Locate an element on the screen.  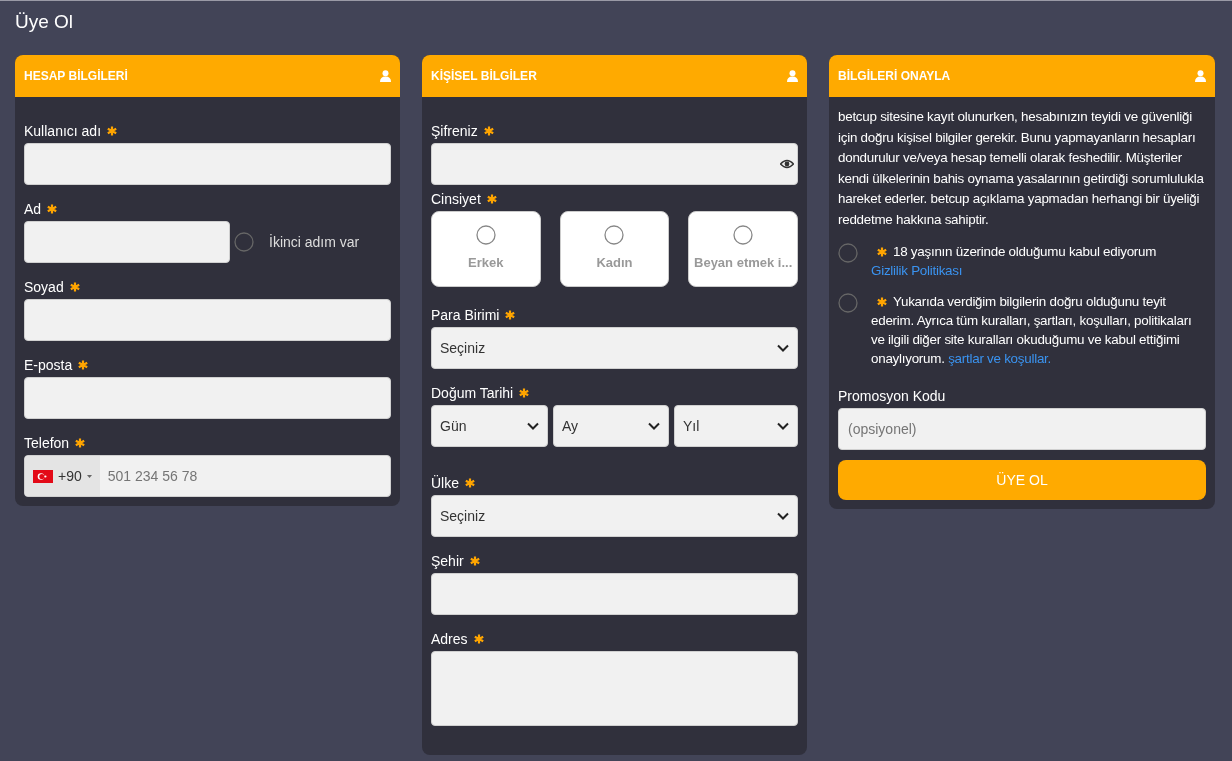
field-label: Ad is located at coordinates (33, 209).